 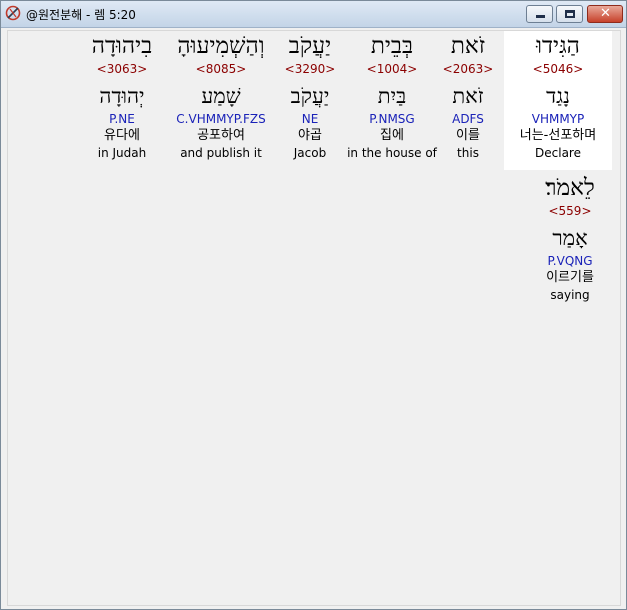 I want to click on word-cell-this: זֹאת <2063> זֹאת ADFS 이를 this, so click(x=468, y=100).